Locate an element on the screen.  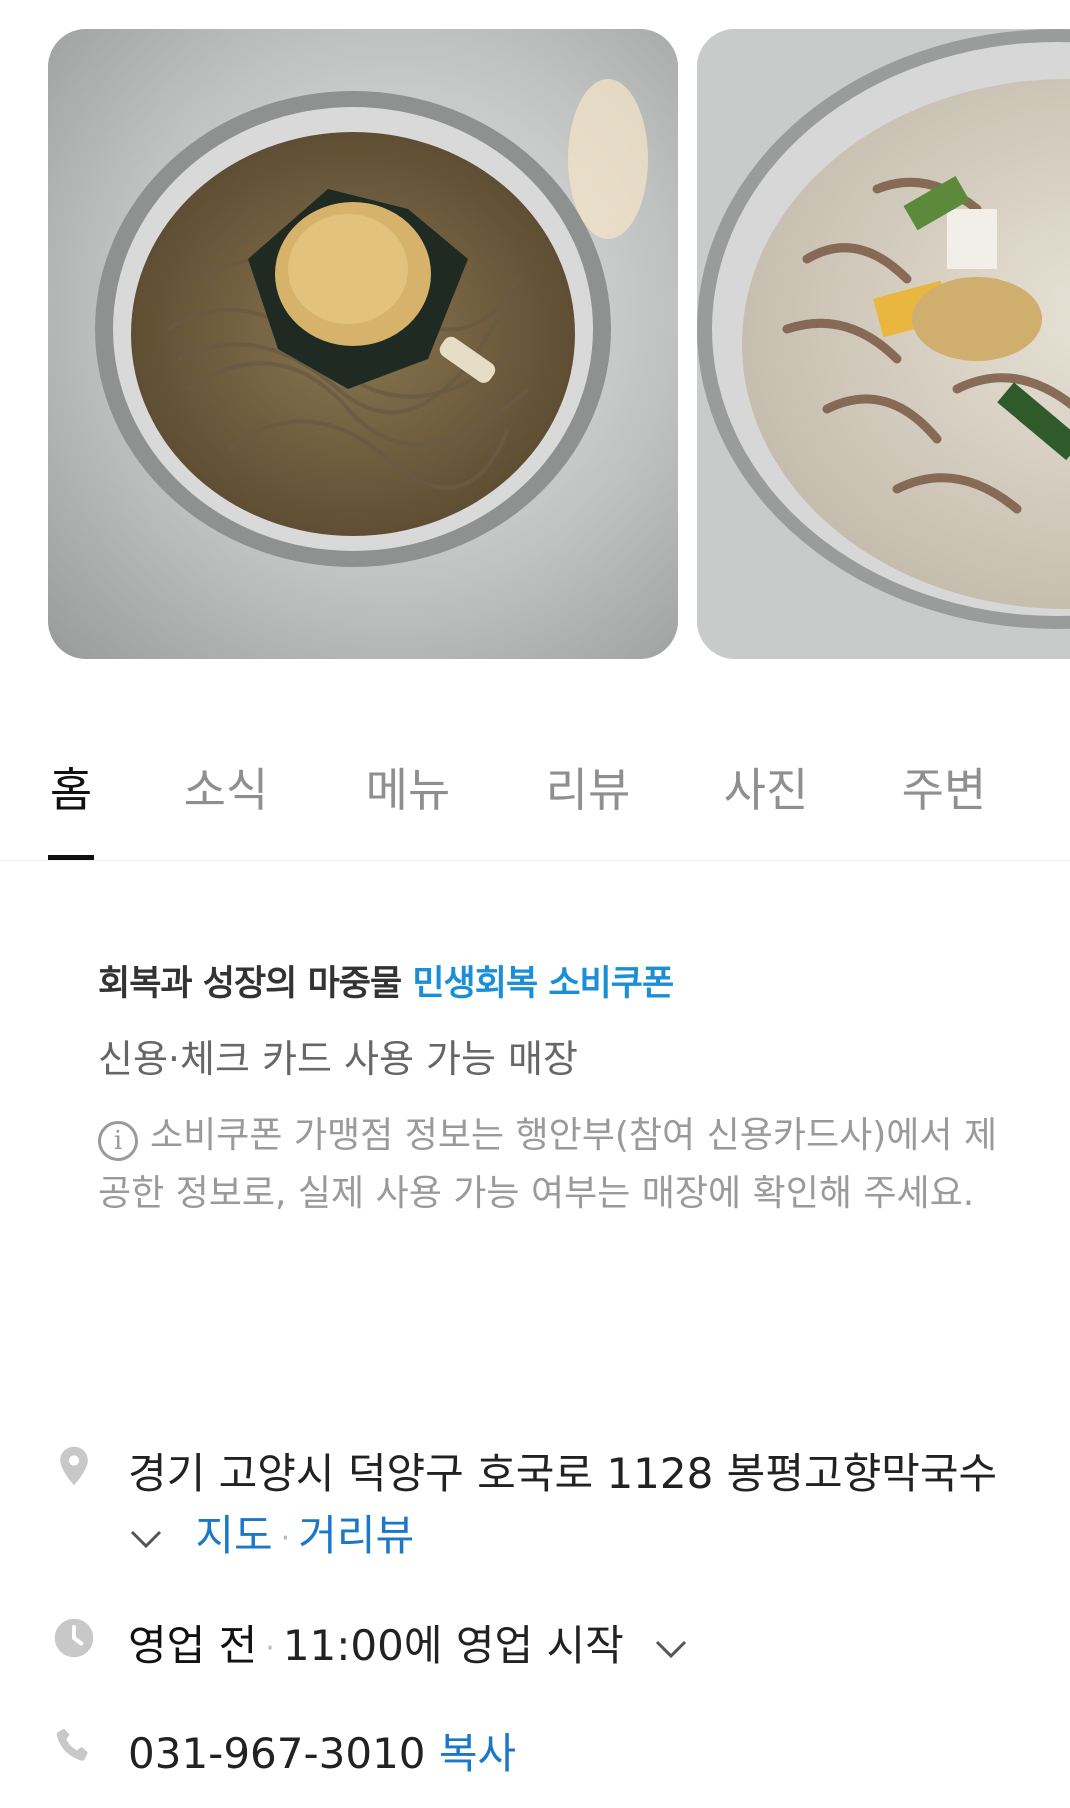
coupon-title: 회복과 성장의 마중물 민생회복 소비쿠폰 is located at coordinates (548, 980).